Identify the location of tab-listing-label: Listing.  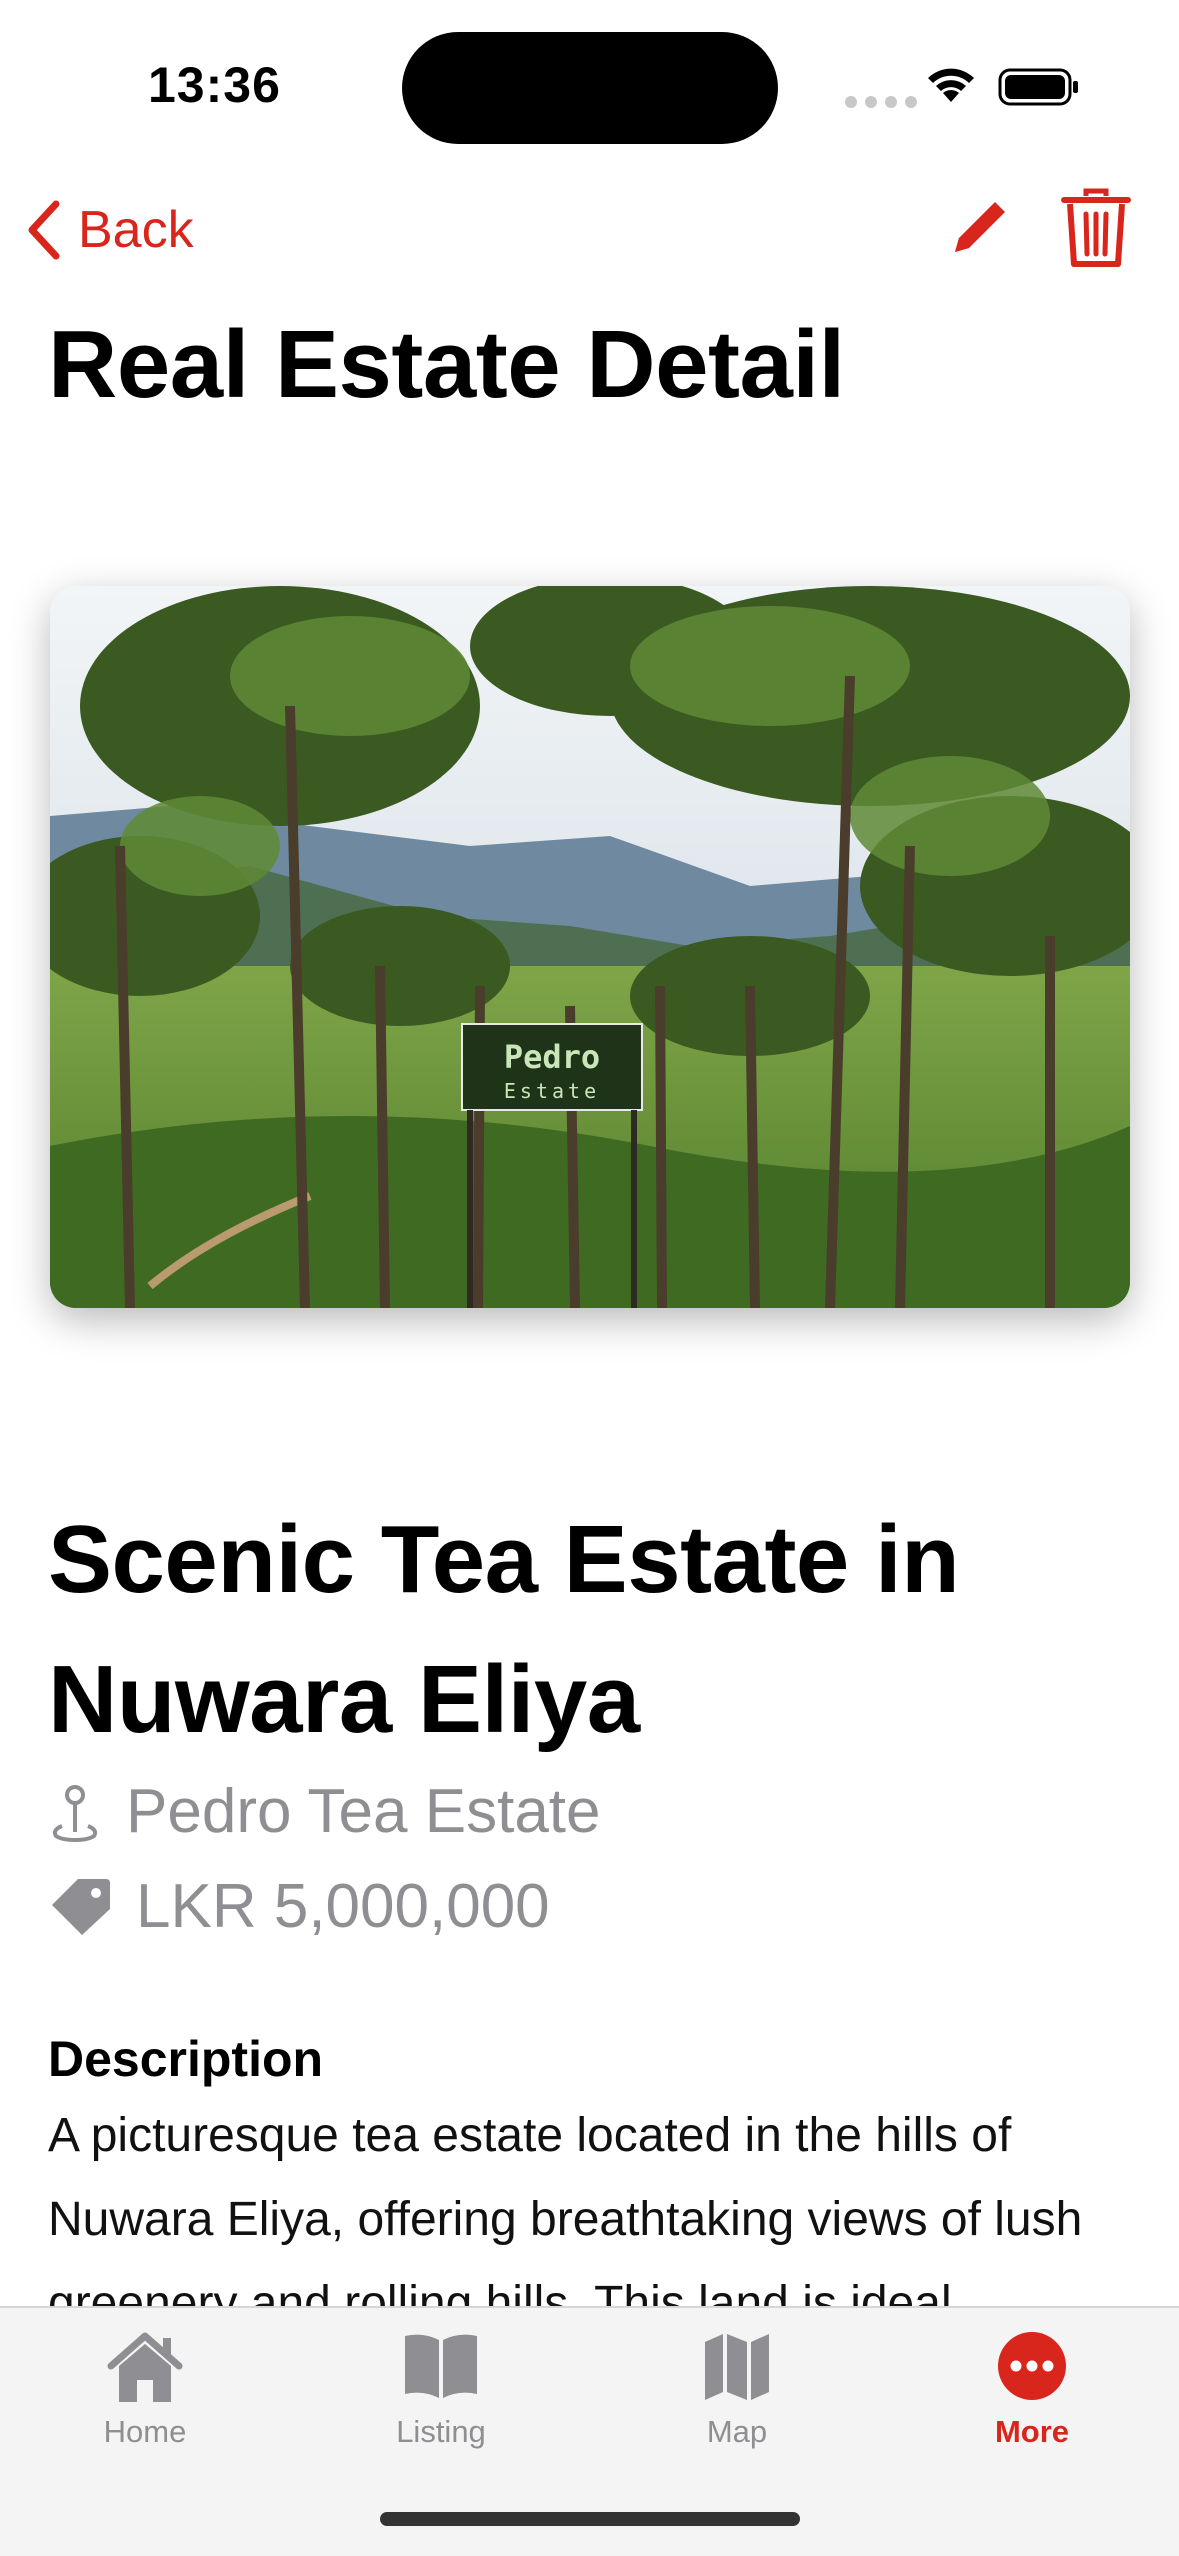
(441, 2431).